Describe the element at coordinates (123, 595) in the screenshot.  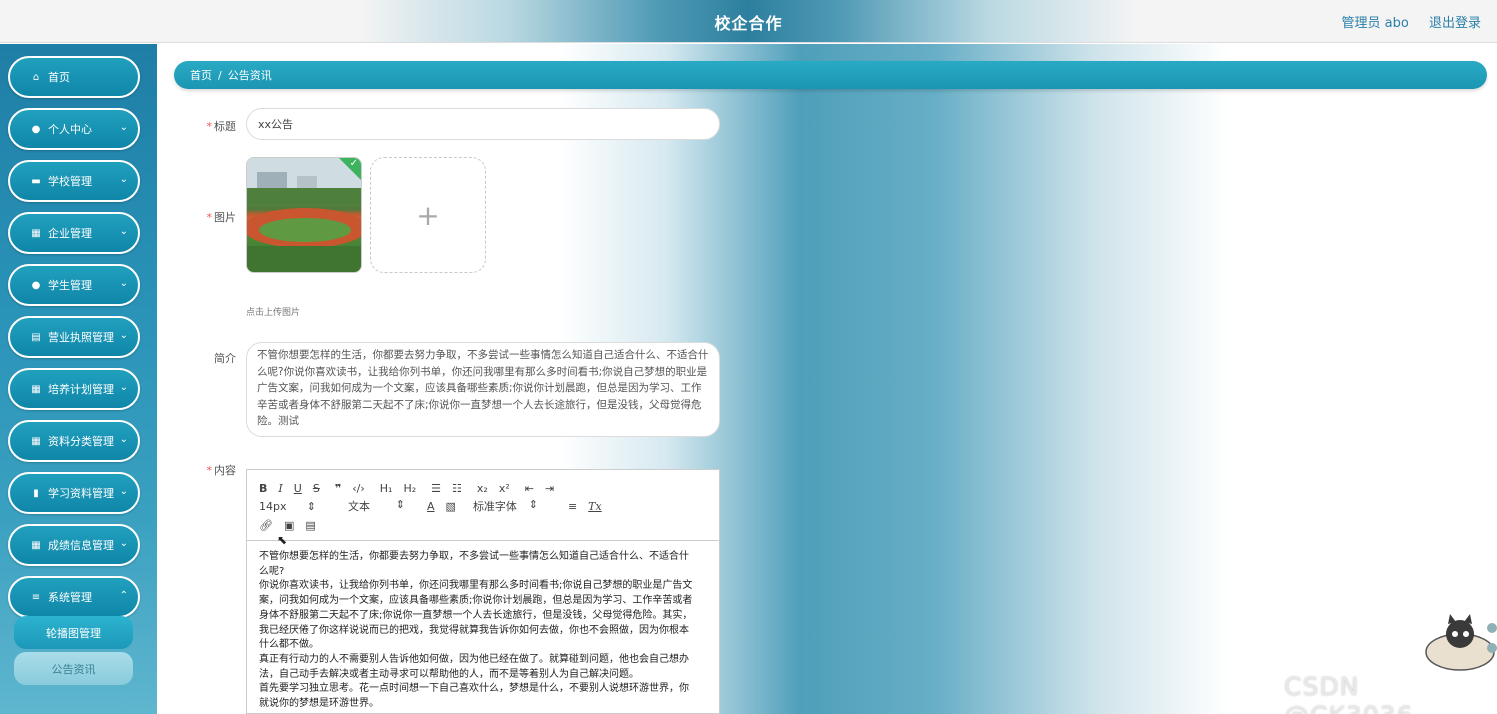
I see `chevron-up-icon: ⌃` at that location.